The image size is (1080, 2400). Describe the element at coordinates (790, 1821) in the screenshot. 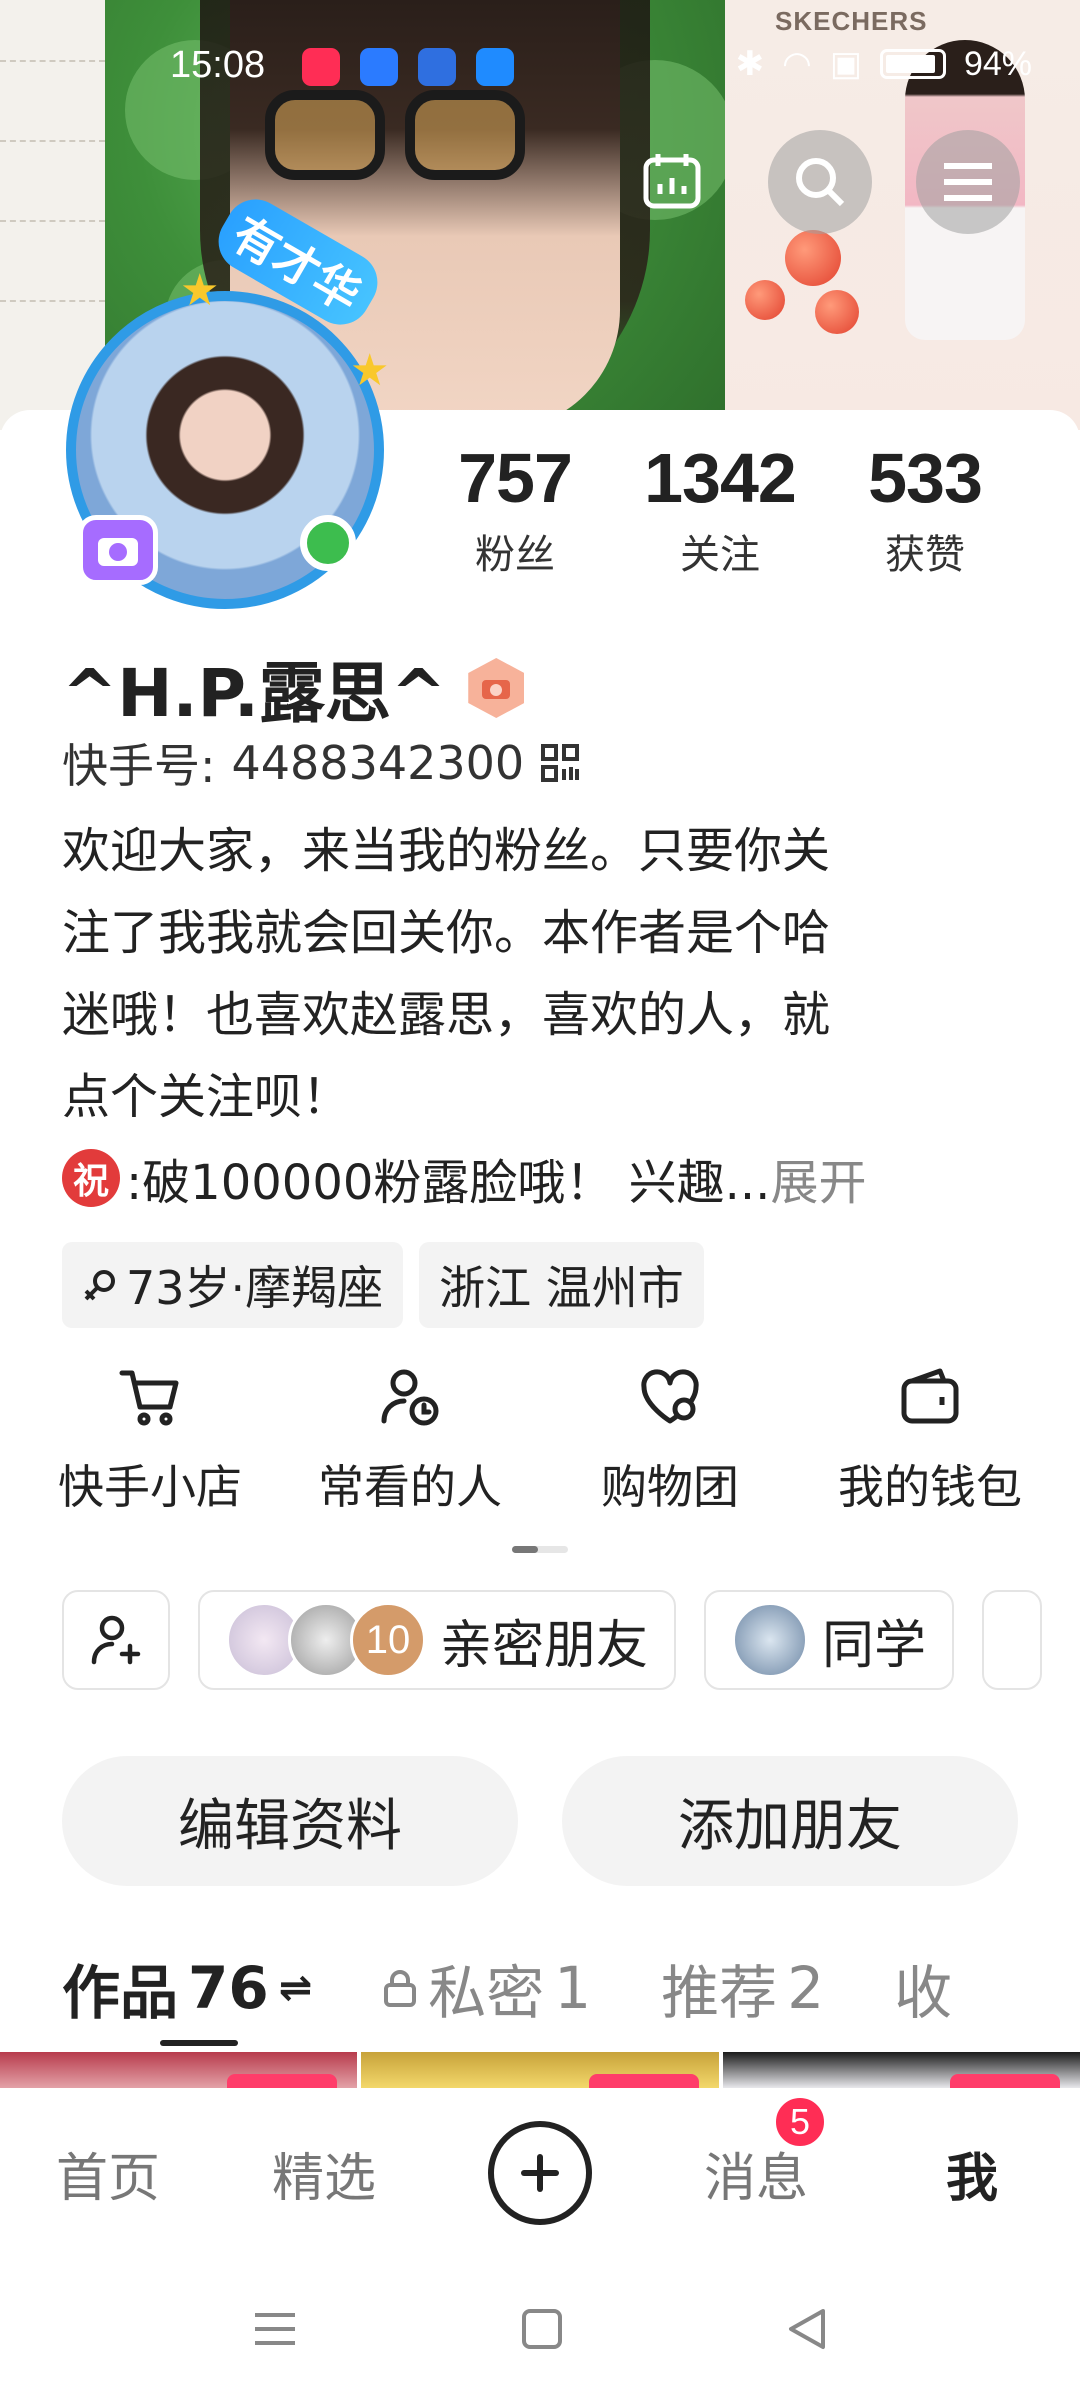

I see `add-friend-button: 添加朋友` at that location.